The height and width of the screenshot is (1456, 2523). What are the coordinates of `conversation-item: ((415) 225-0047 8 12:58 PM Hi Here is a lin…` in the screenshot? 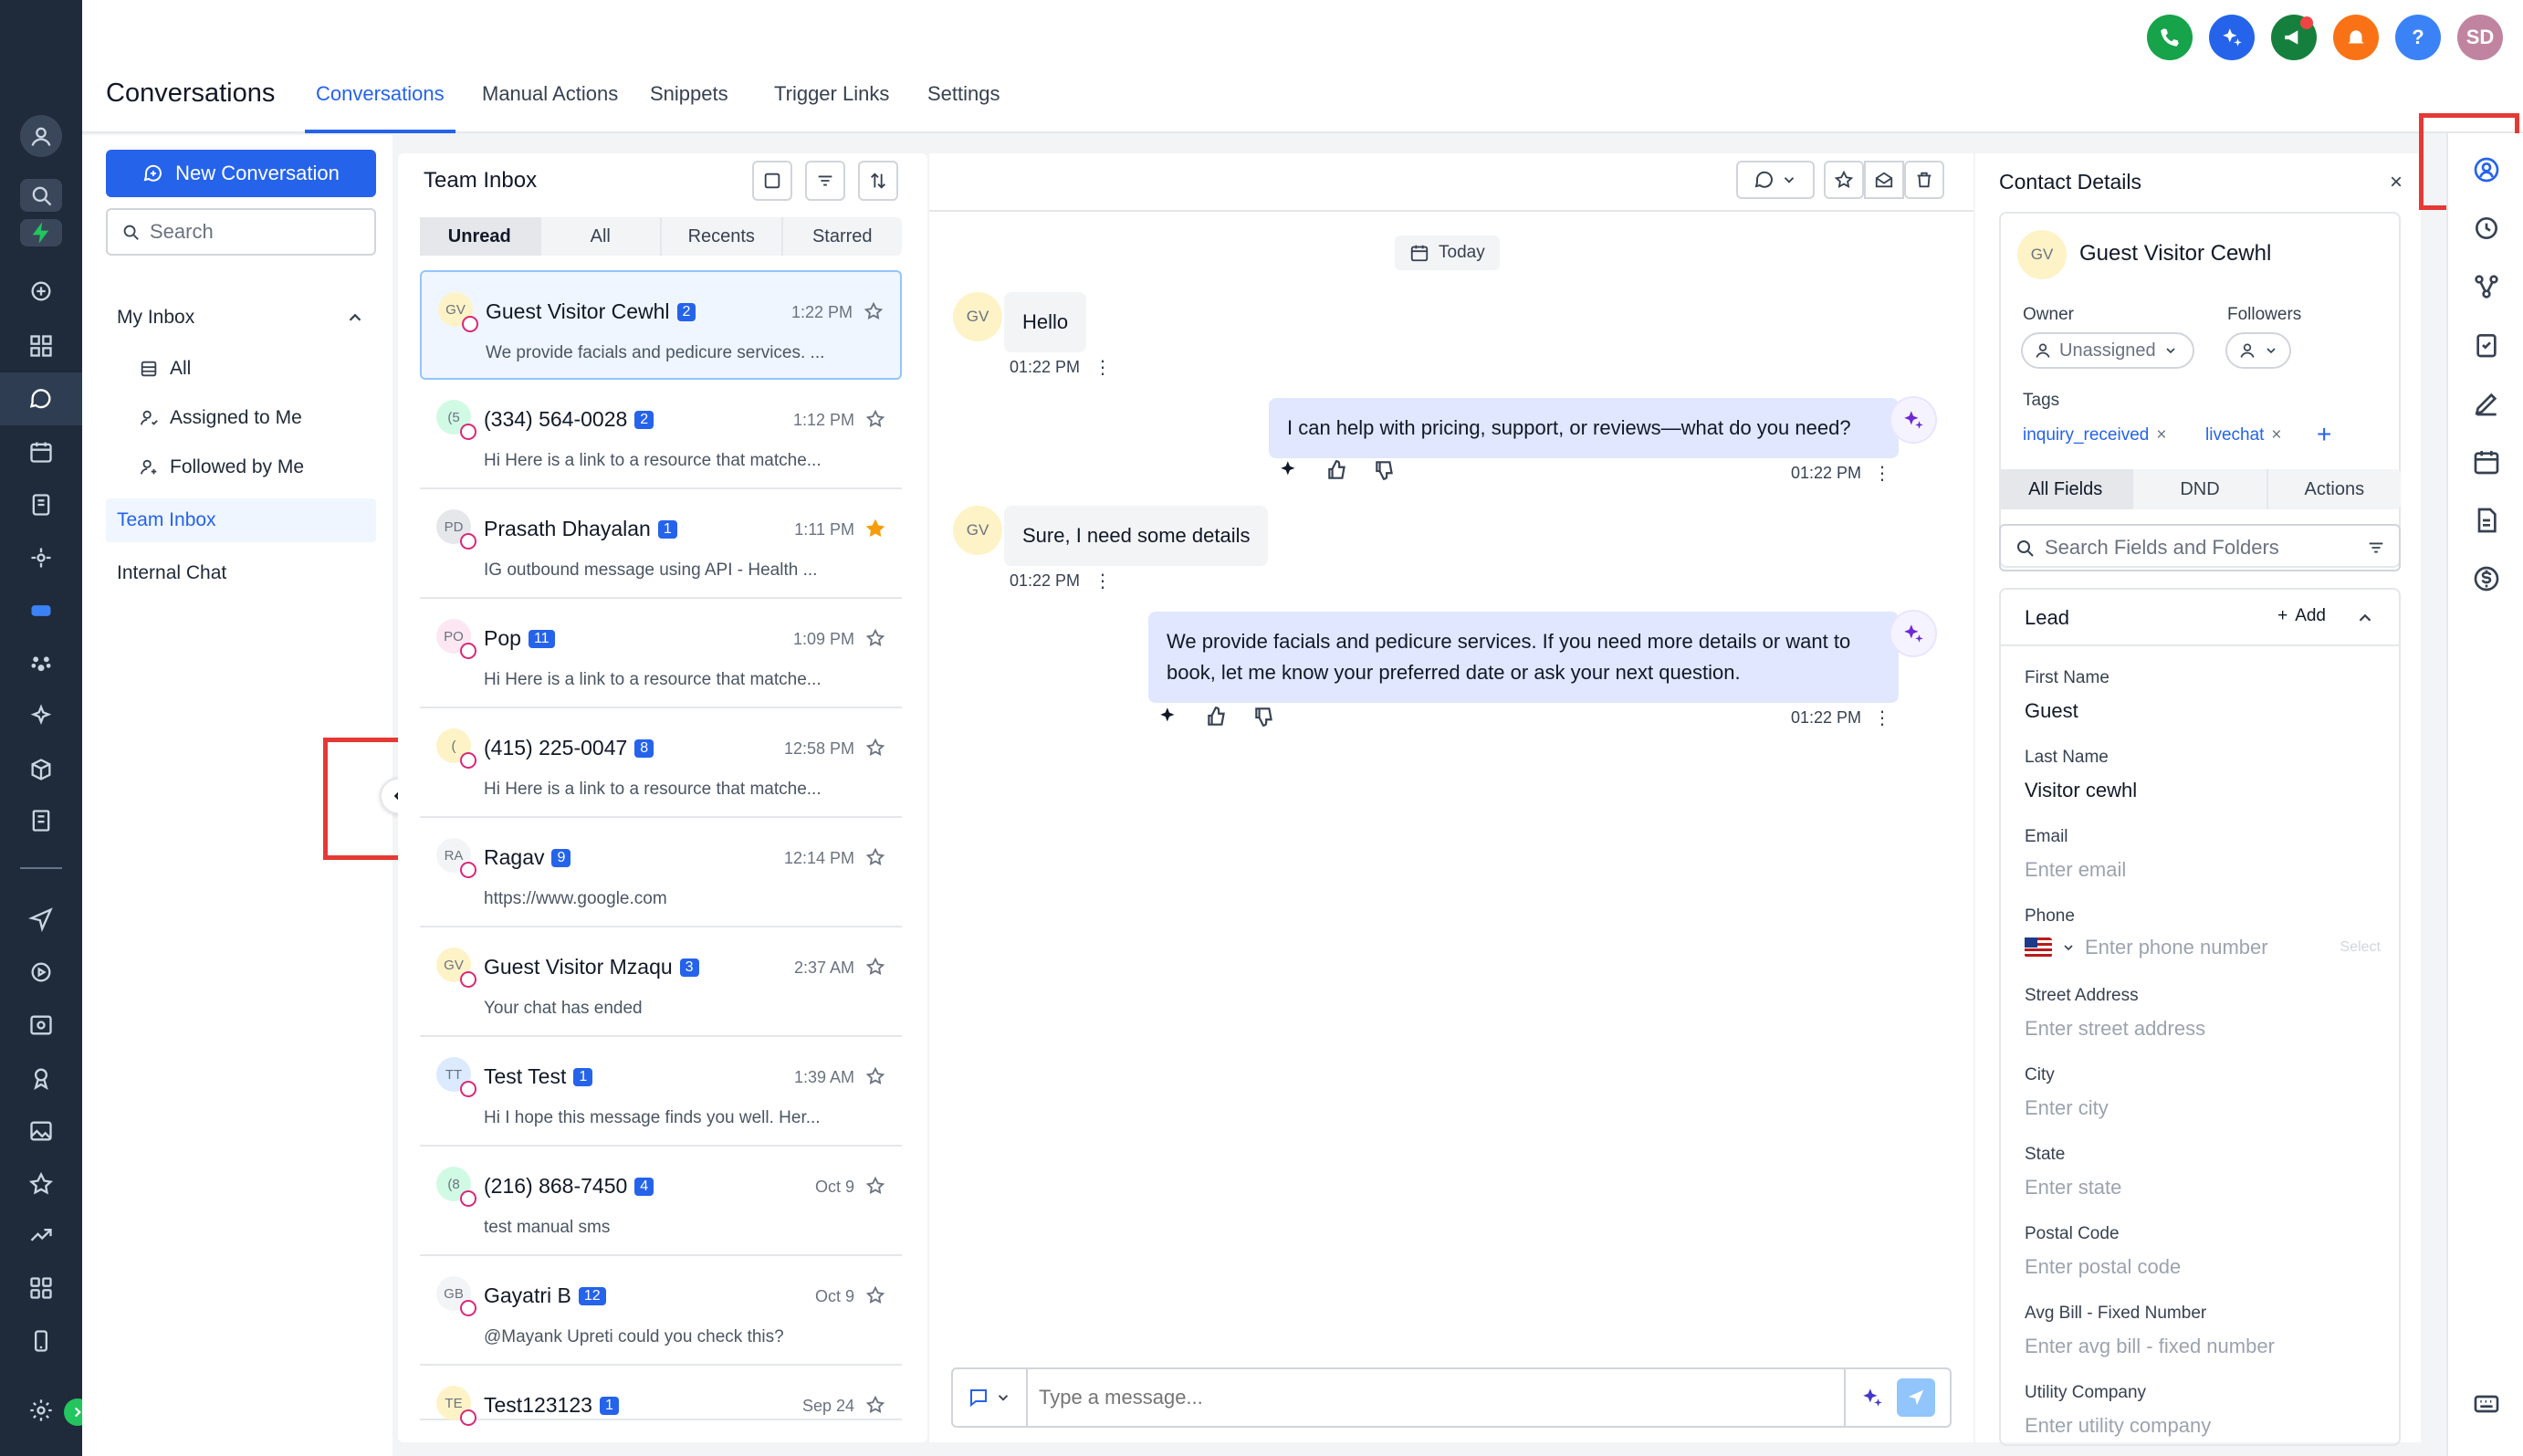 It's located at (661, 763).